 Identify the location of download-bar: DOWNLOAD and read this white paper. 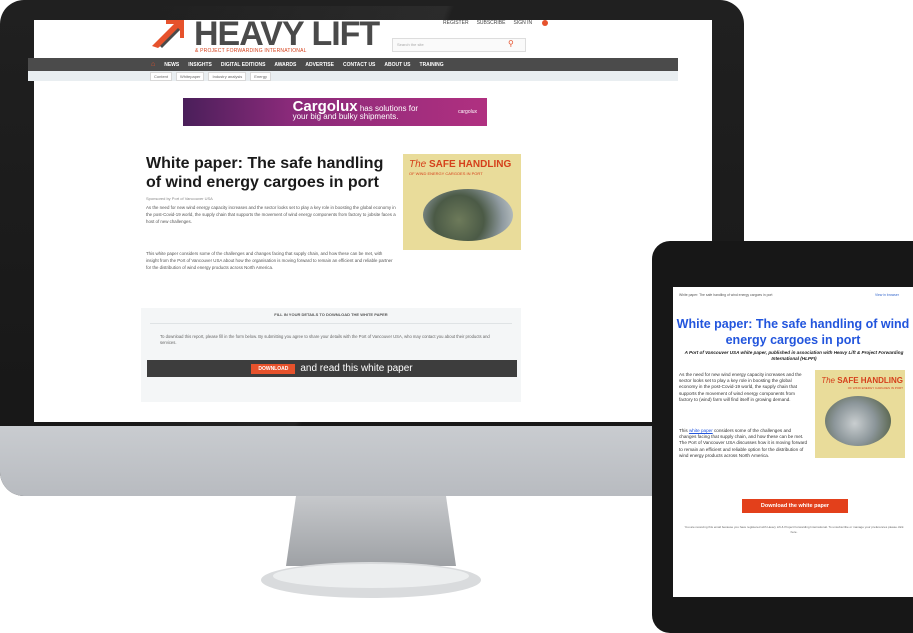
(332, 368).